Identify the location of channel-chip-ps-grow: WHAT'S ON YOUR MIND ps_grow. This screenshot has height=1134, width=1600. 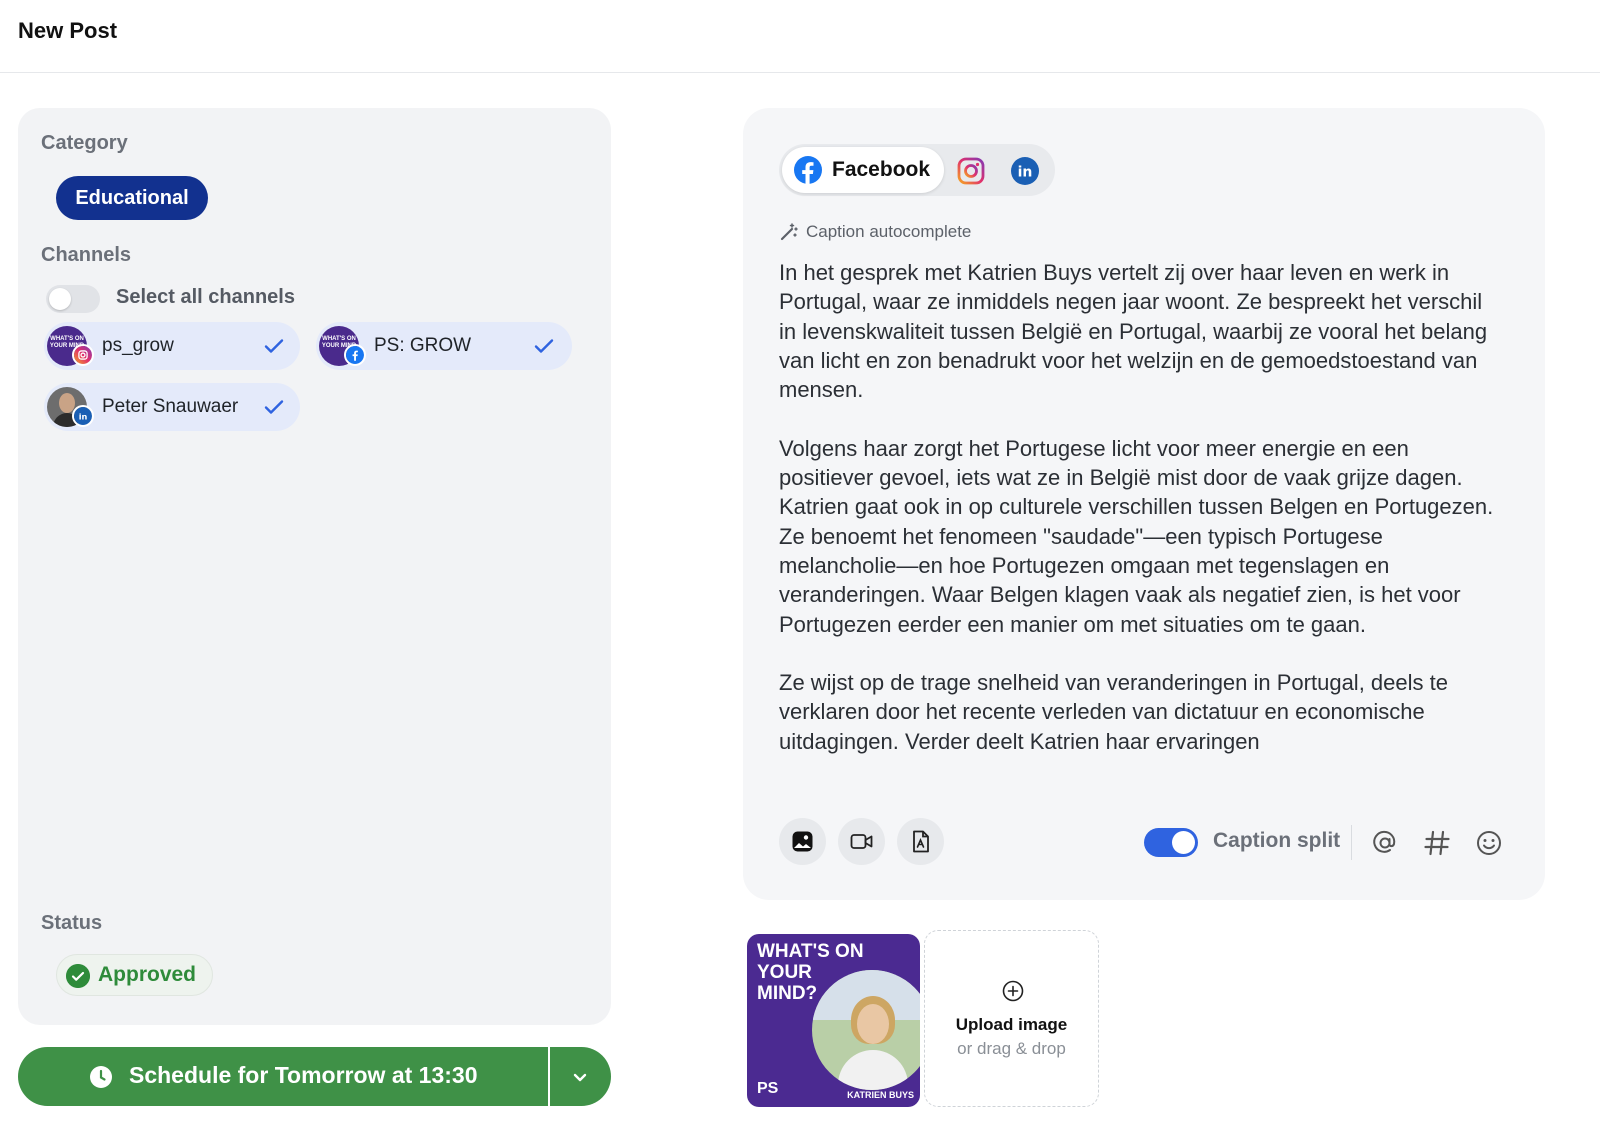
(172, 346).